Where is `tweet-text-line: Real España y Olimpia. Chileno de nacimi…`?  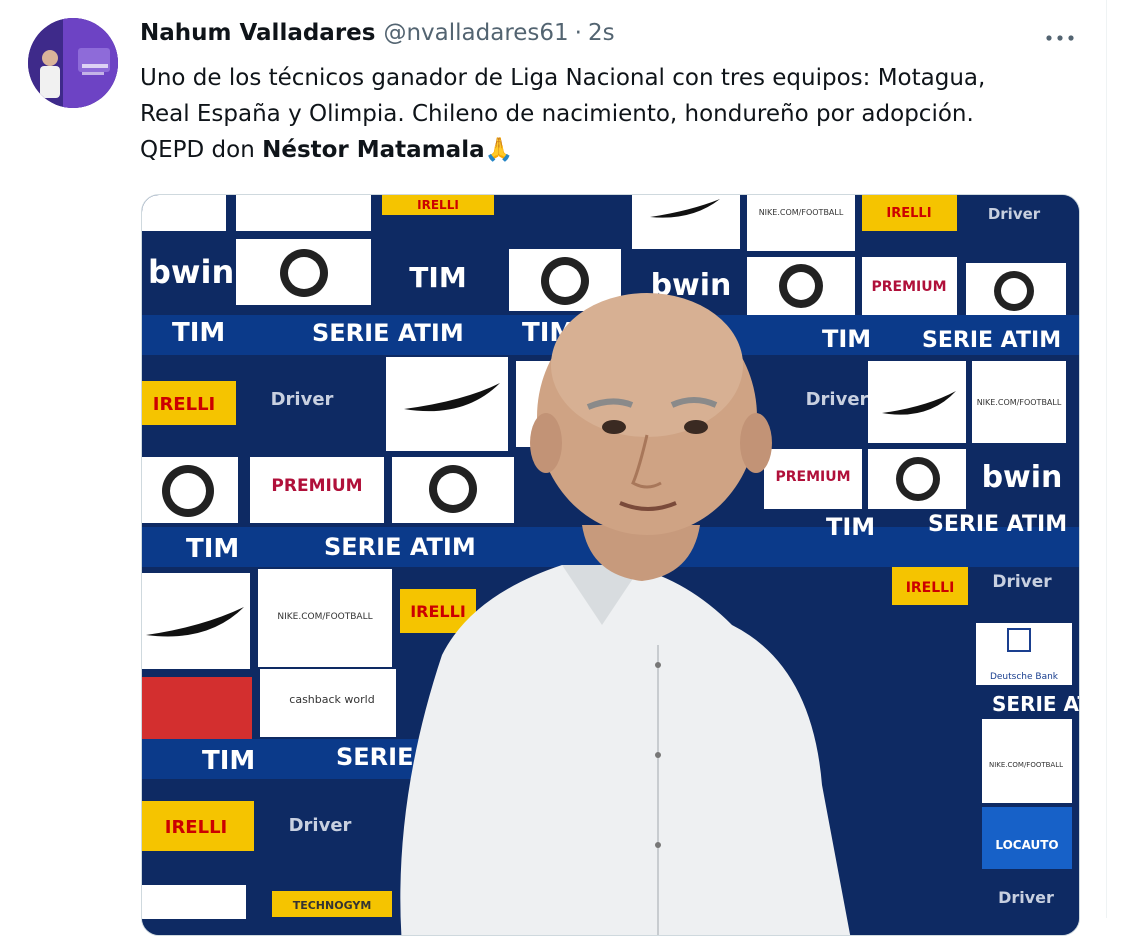 tweet-text-line: Real España y Olimpia. Chileno de nacimi… is located at coordinates (557, 114).